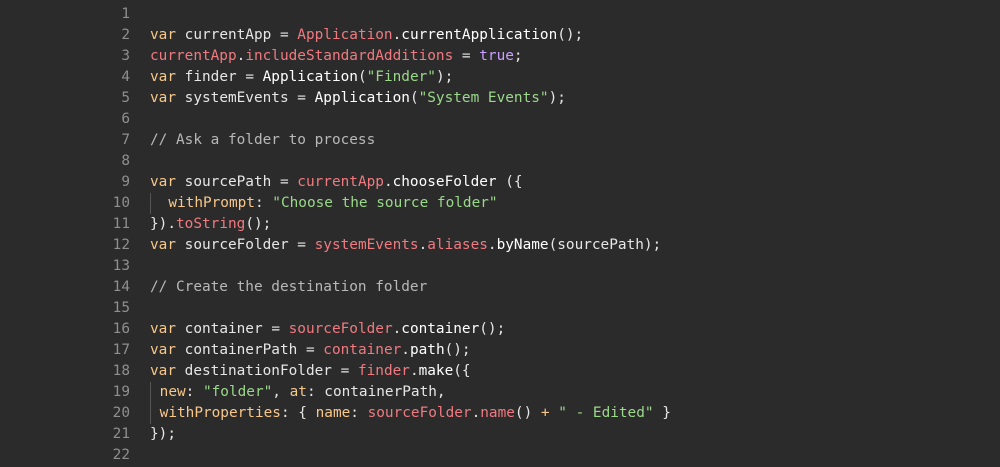  I want to click on code-token: currentApp, so click(228, 35).